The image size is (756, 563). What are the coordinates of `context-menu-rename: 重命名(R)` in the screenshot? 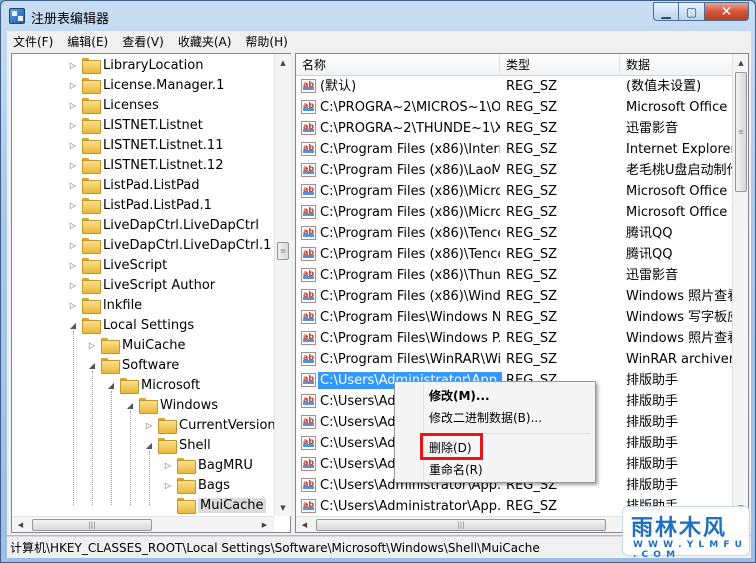 It's located at (495, 470).